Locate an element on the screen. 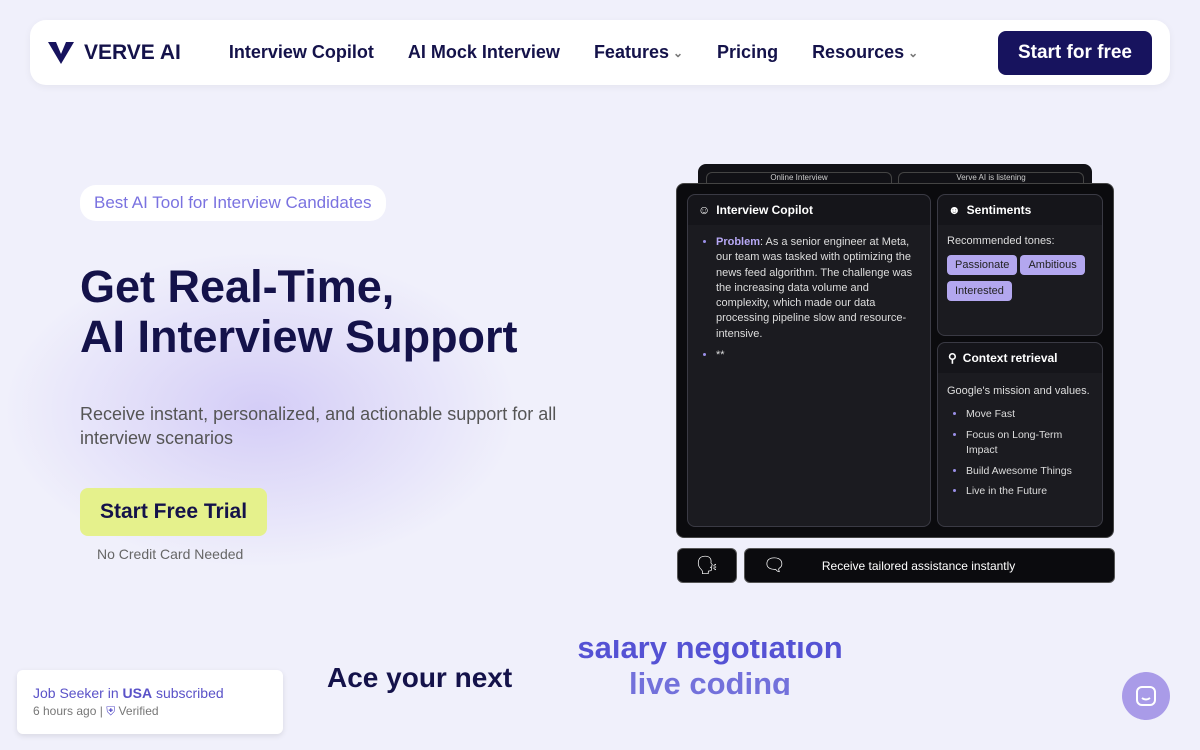  chat-launcher-button is located at coordinates (1146, 696).